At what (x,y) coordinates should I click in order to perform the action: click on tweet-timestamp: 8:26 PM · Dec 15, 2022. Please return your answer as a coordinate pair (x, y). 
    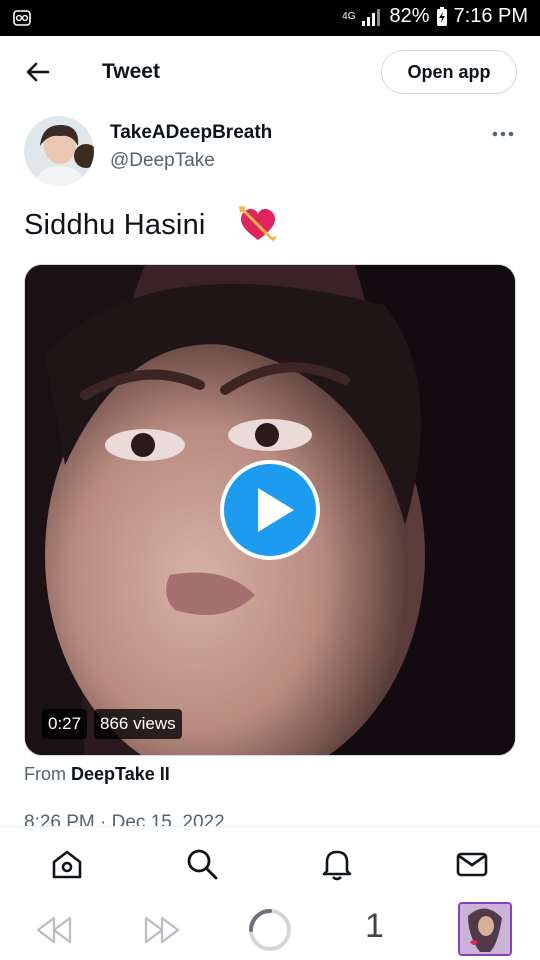
    Looking at the image, I should click on (124, 819).